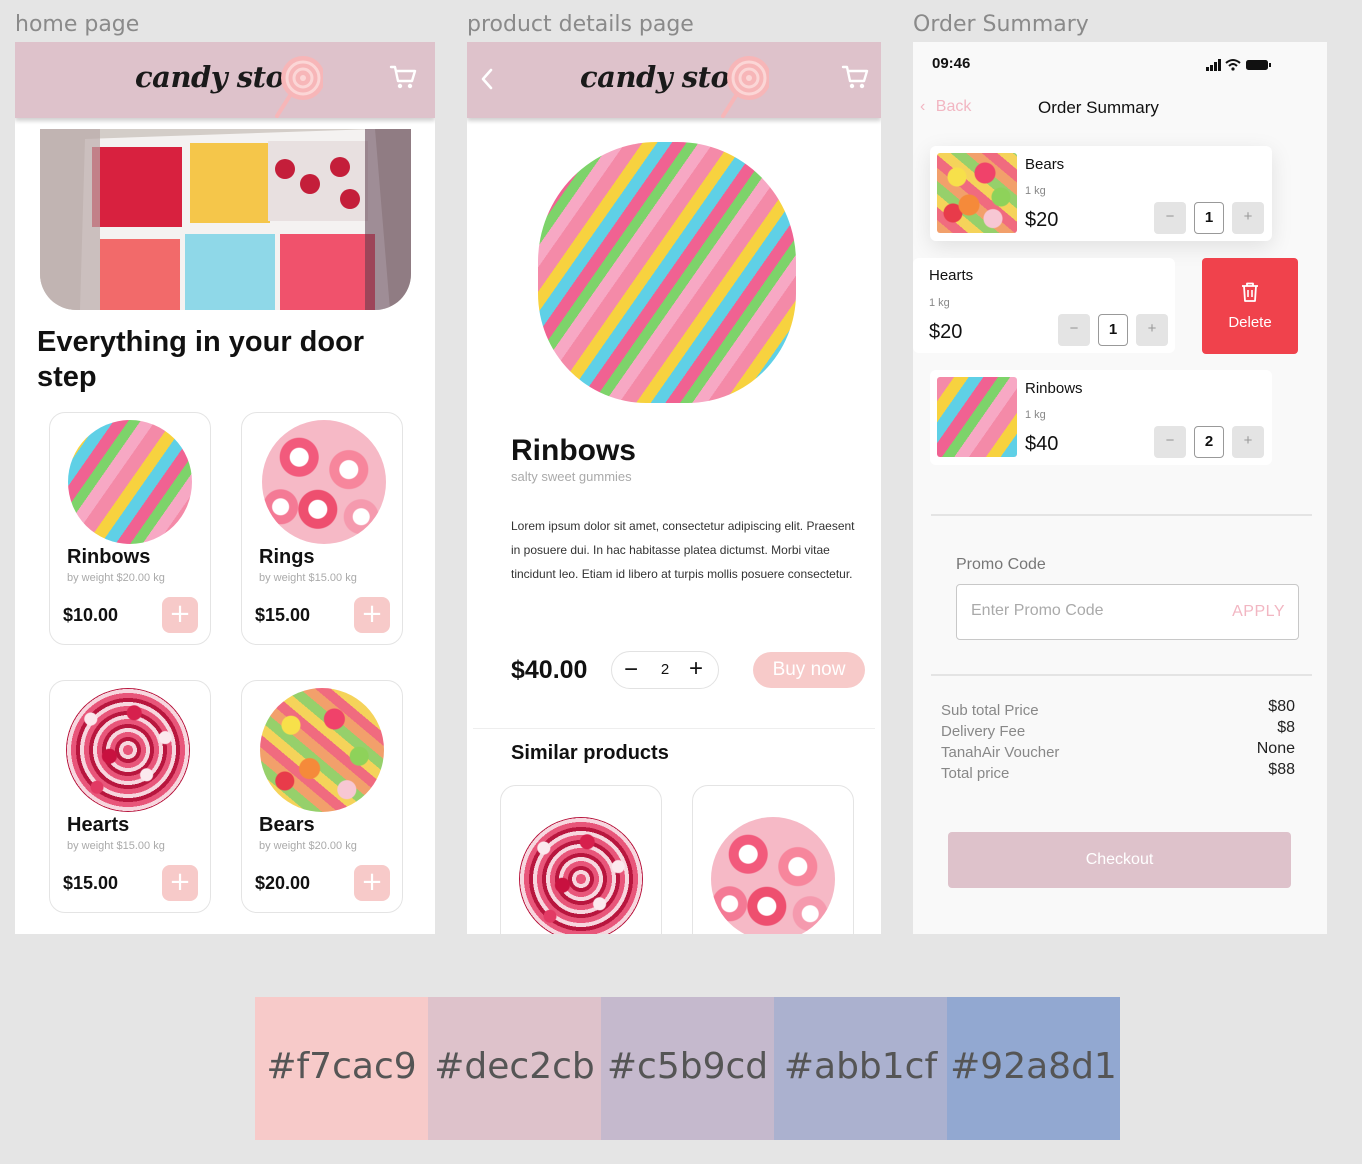  I want to click on swatch-label: #c5b9cd, so click(687, 1066).